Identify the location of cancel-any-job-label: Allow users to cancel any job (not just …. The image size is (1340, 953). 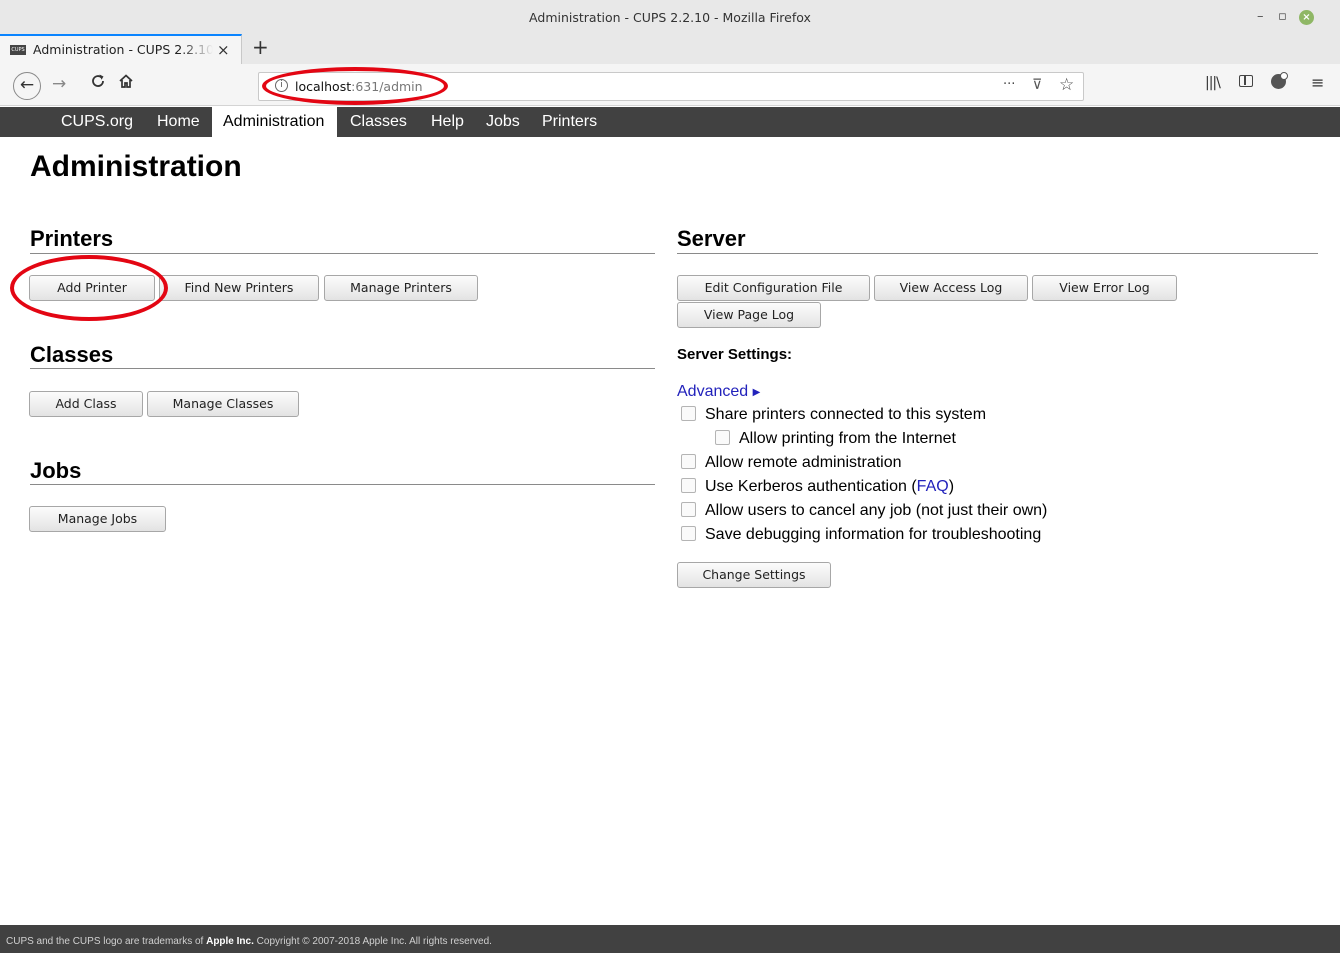
(876, 510).